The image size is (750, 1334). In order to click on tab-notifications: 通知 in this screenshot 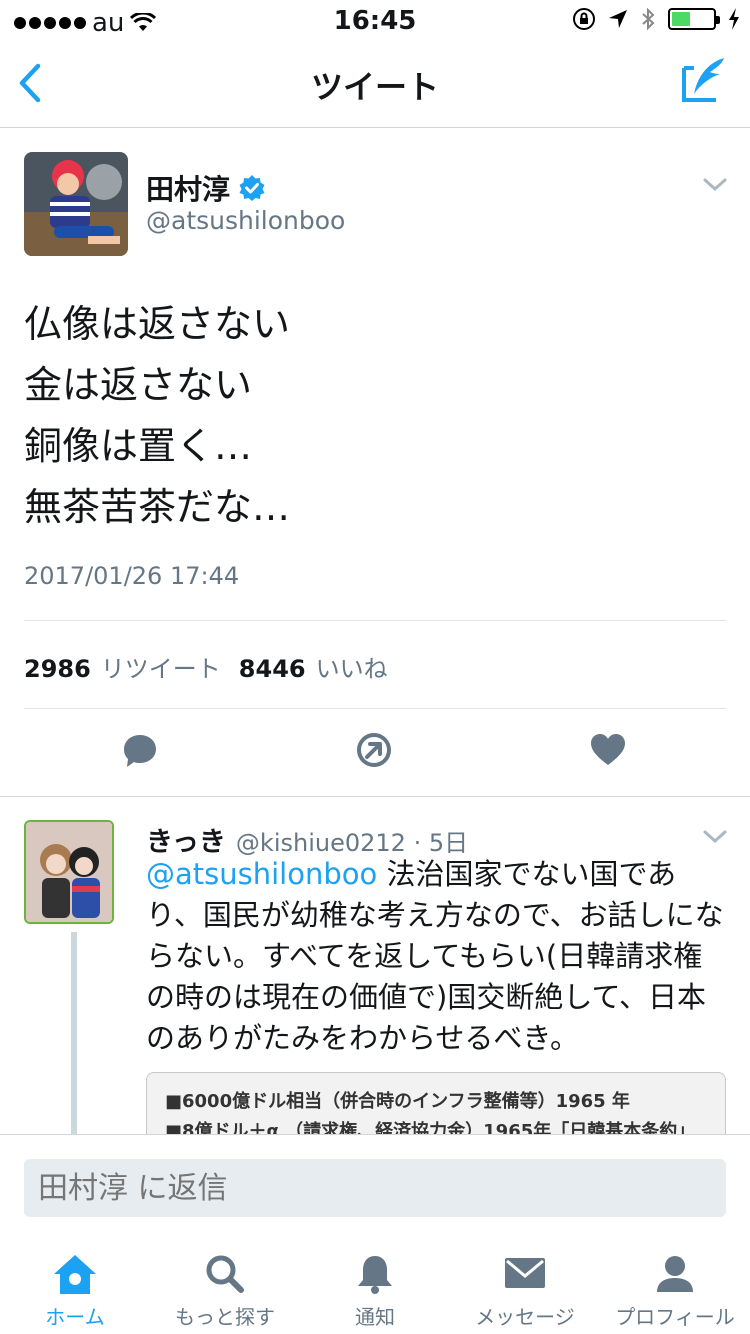, I will do `click(375, 1284)`.